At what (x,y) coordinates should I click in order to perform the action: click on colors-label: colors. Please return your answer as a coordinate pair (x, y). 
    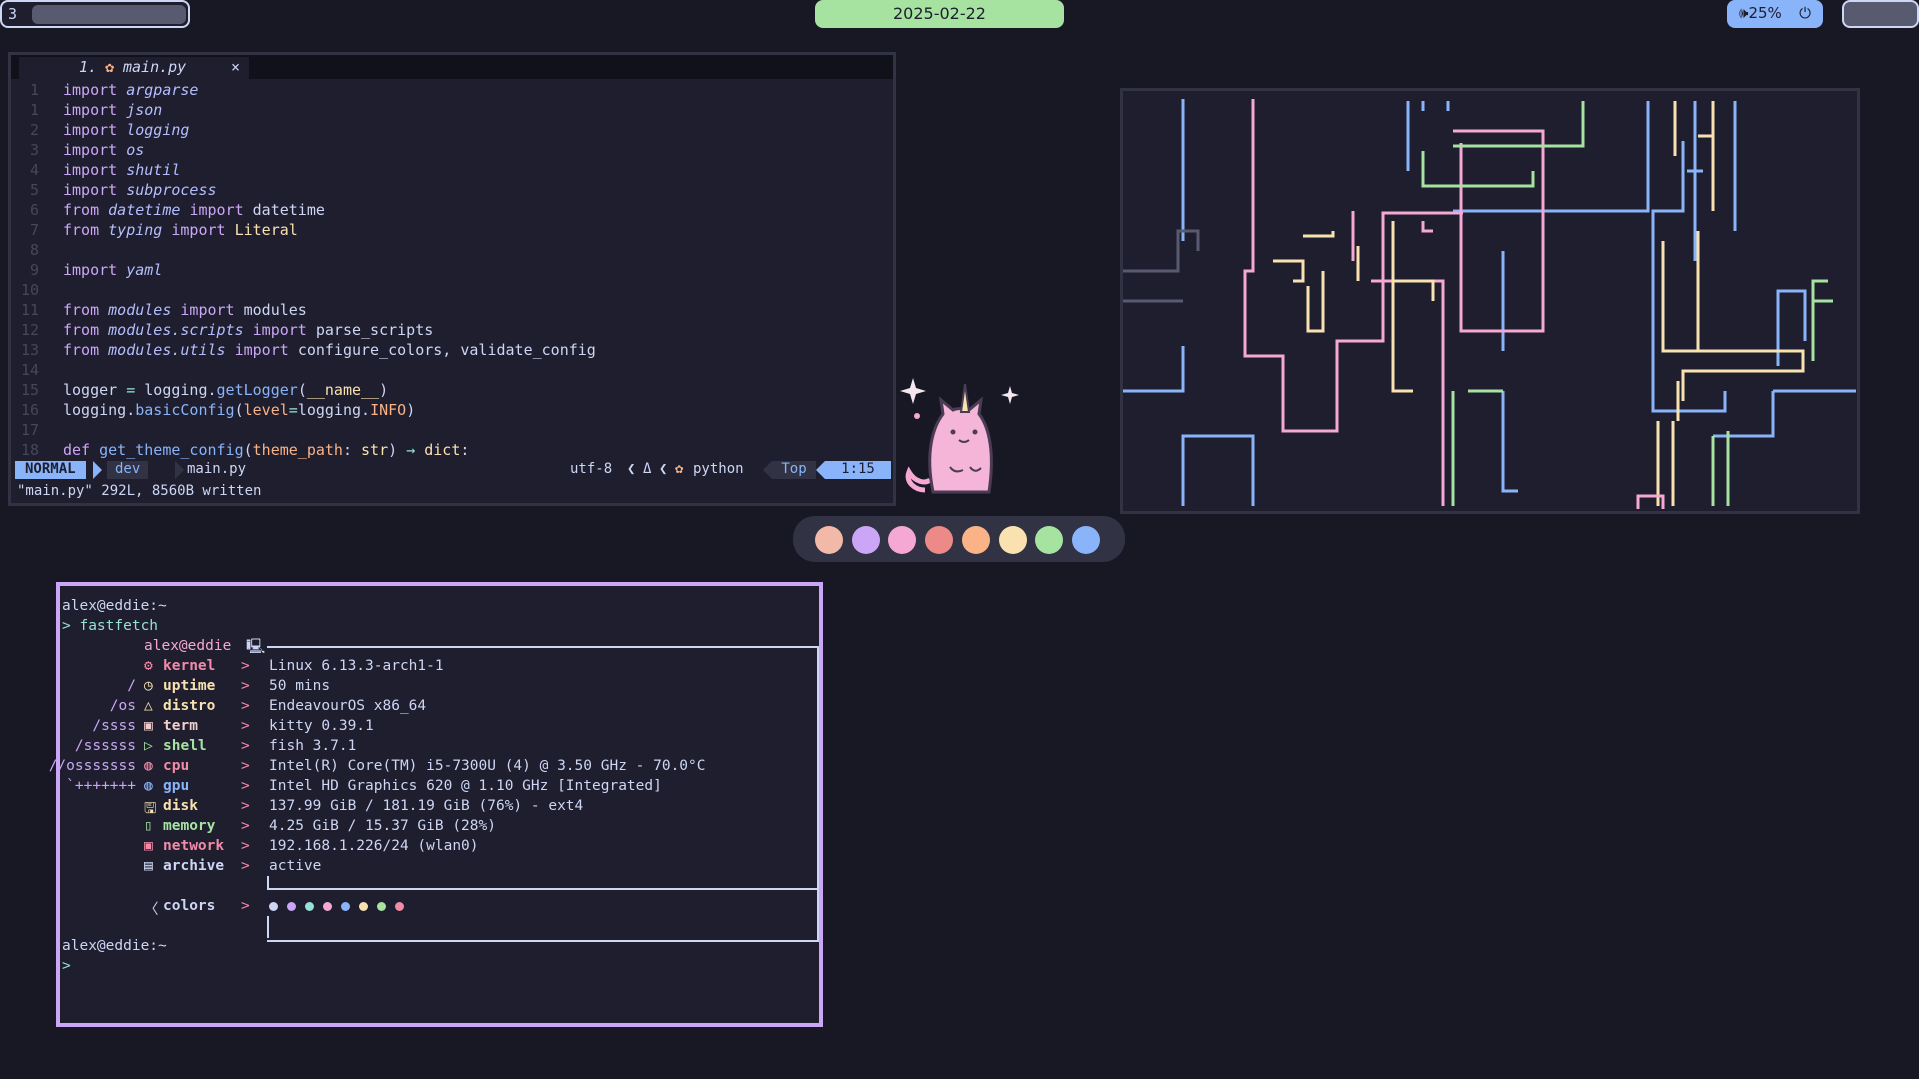
    Looking at the image, I should click on (189, 906).